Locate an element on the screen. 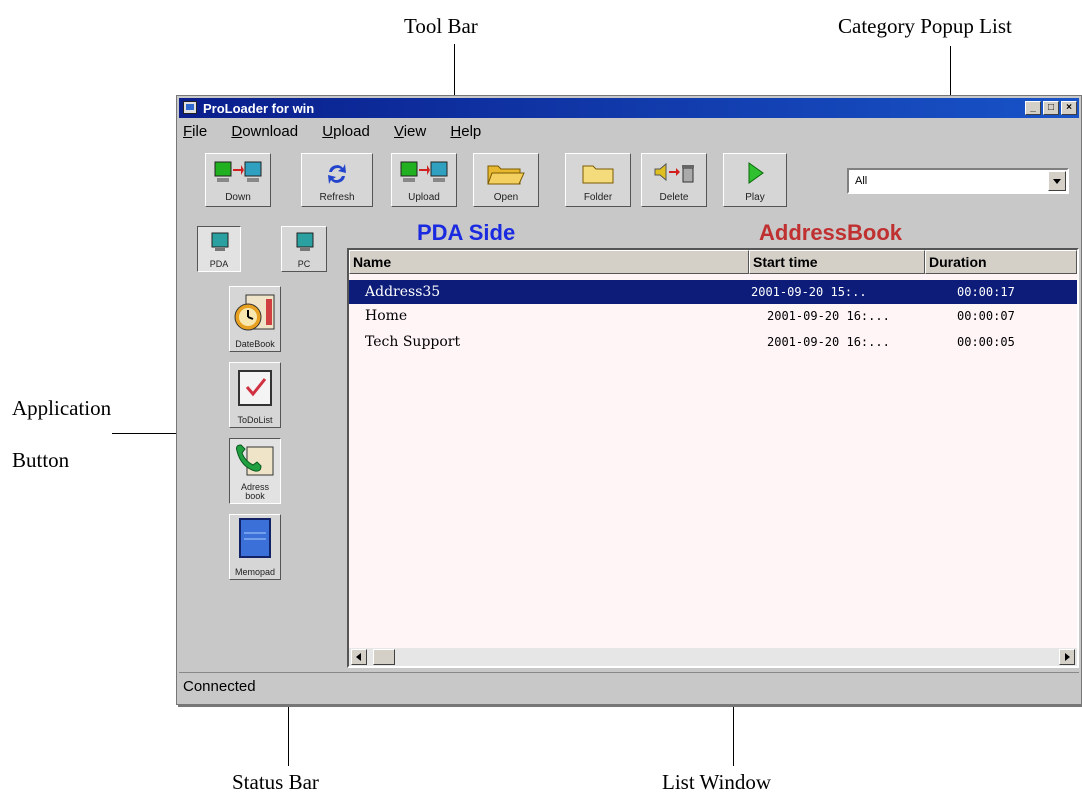 This screenshot has width=1082, height=798. delete-button: Delete is located at coordinates (674, 180).